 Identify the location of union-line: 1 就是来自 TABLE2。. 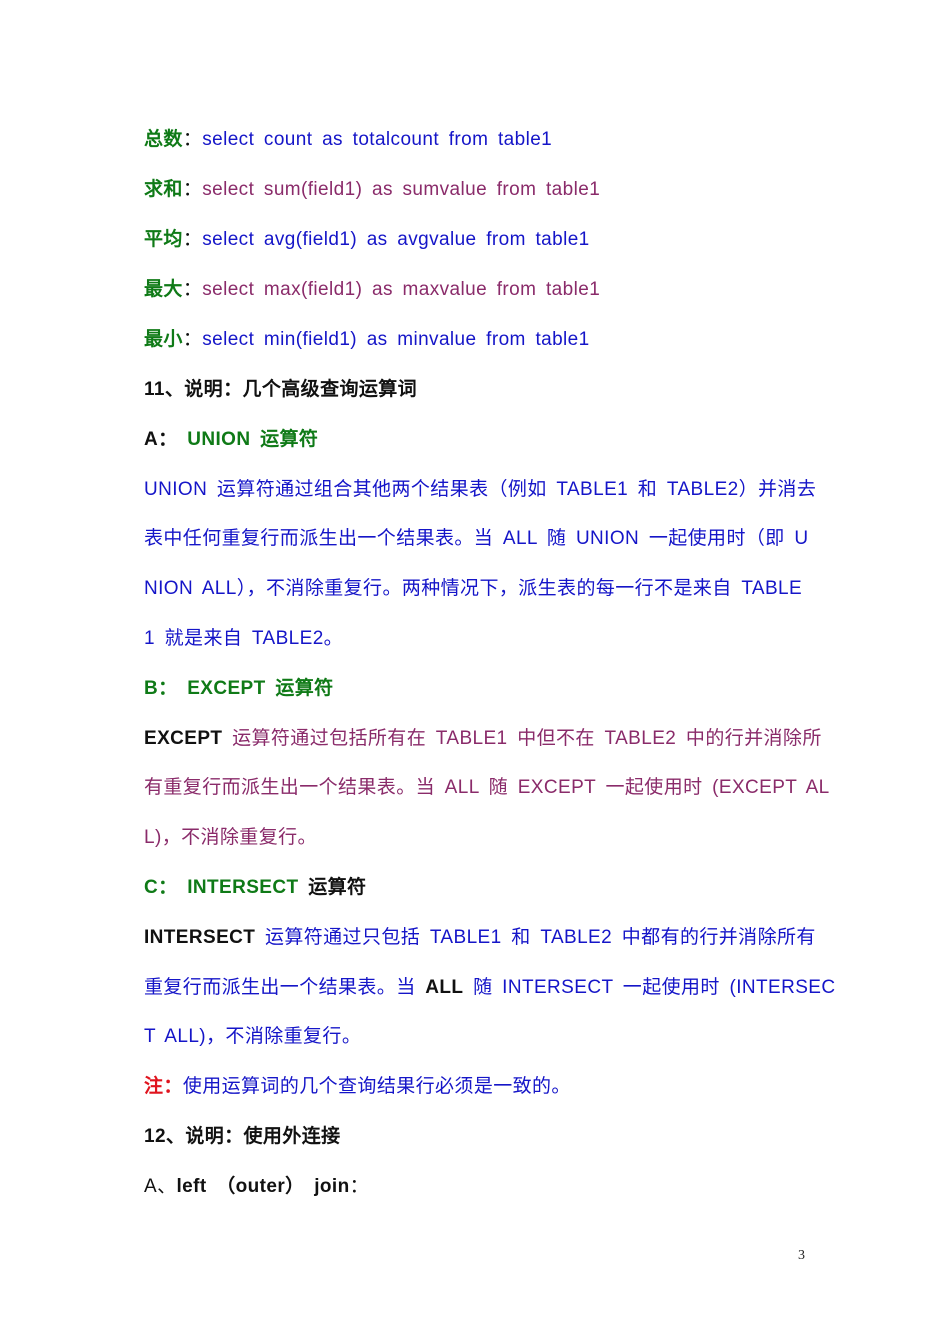
(244, 638).